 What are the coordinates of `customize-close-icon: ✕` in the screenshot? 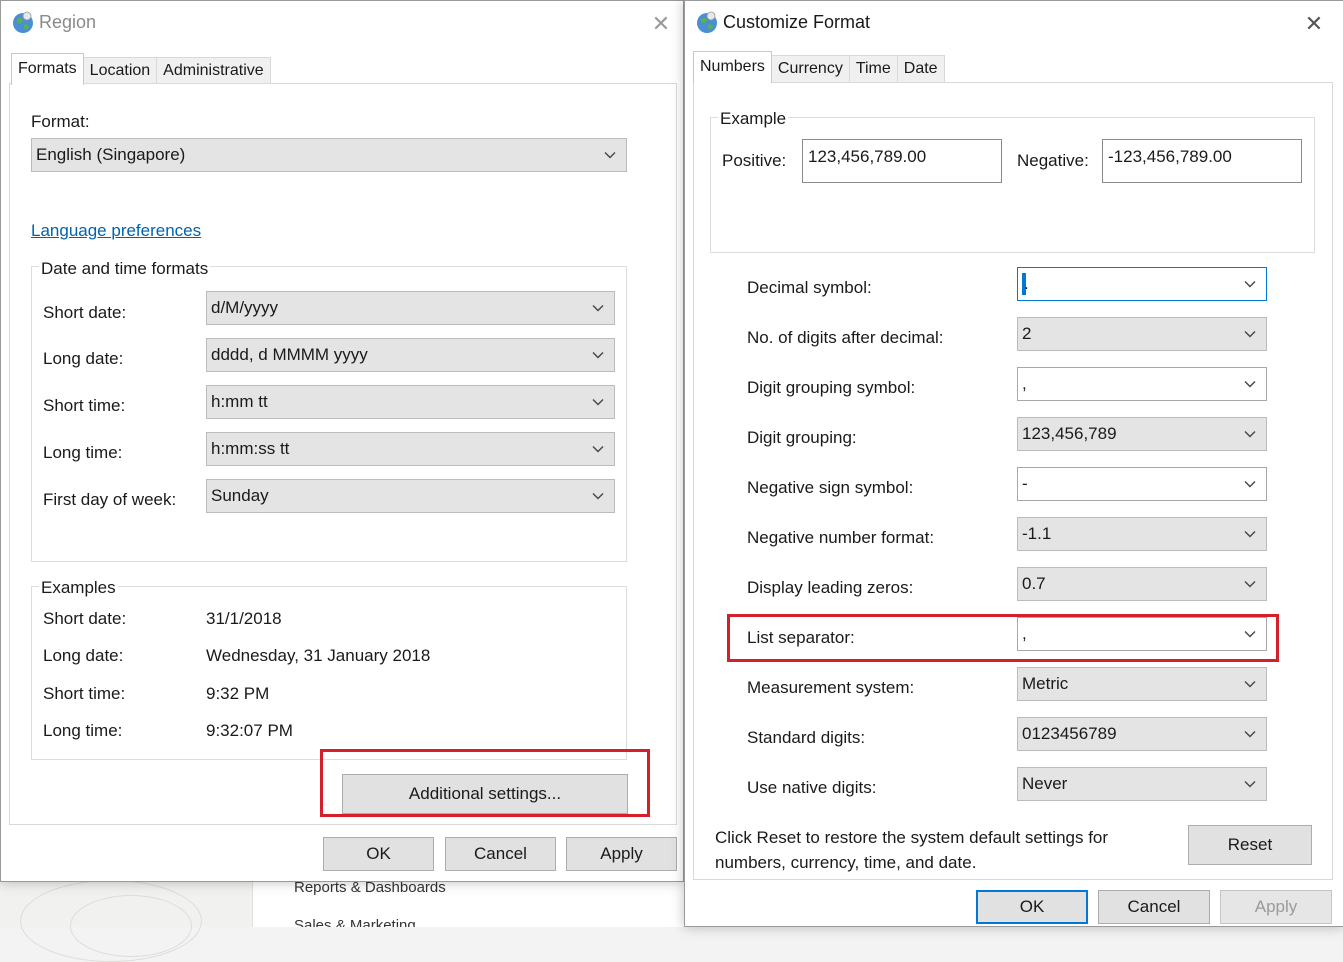 It's located at (1314, 24).